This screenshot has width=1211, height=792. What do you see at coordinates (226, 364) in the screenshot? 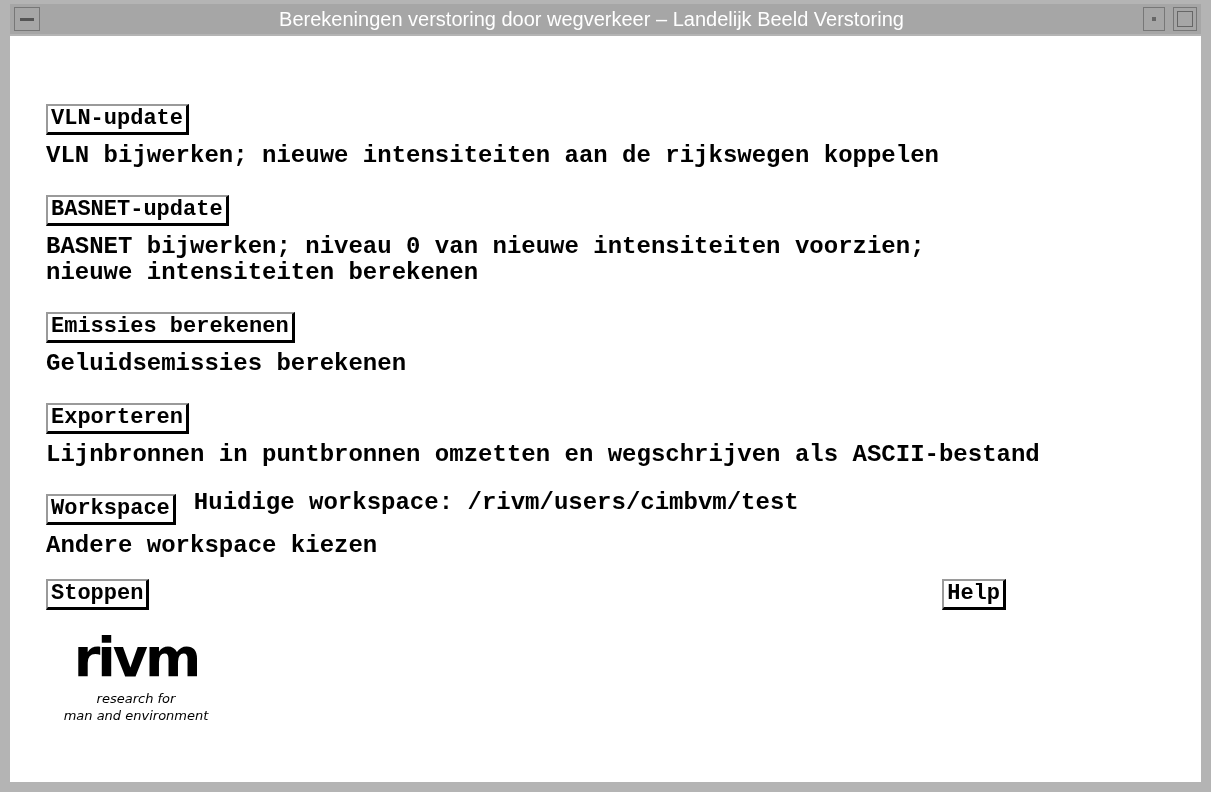
I see `description: Geluidsemissies berekenen` at bounding box center [226, 364].